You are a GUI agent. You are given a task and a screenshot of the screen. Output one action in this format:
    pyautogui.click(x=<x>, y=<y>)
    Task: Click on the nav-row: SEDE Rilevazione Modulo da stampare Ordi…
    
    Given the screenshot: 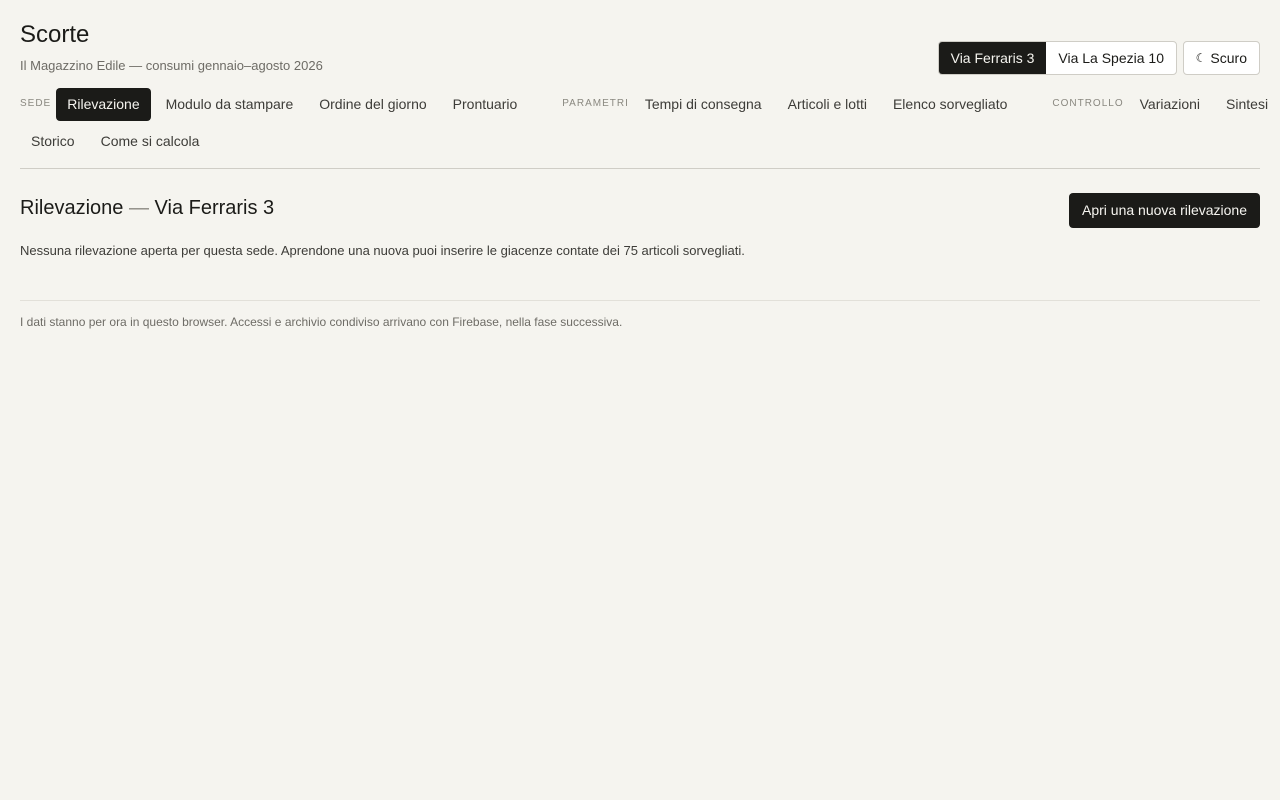 What is the action you would take?
    pyautogui.click(x=644, y=104)
    